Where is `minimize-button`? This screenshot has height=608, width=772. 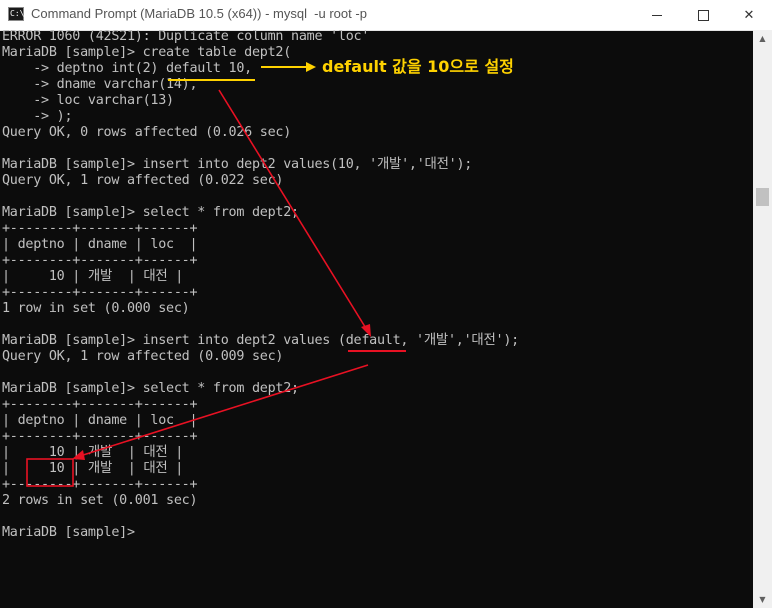 minimize-button is located at coordinates (657, 15).